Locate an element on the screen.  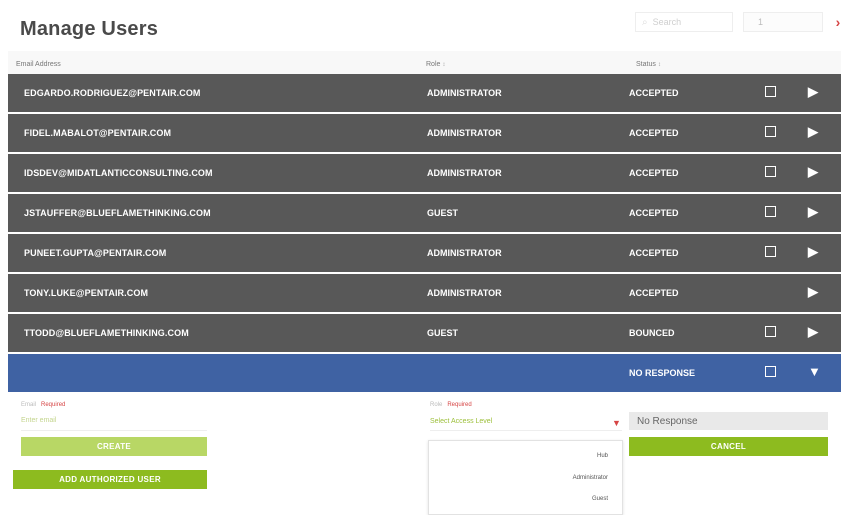
page-number-input: 1 is located at coordinates (783, 22).